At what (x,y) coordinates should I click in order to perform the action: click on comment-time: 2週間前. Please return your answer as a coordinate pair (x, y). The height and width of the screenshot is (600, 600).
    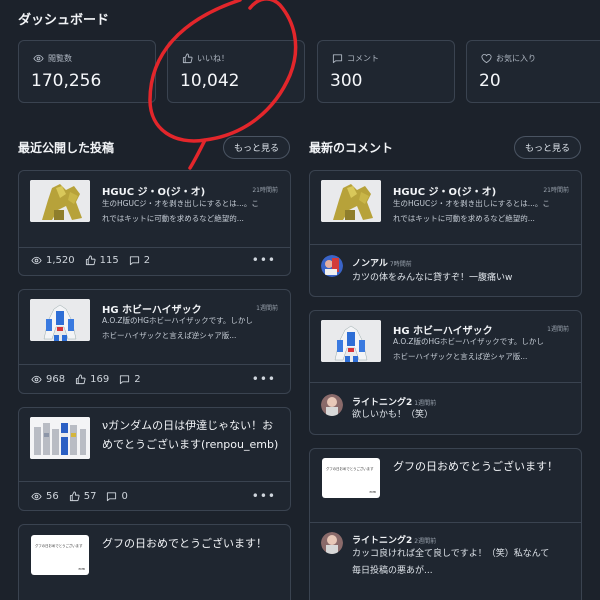
    Looking at the image, I should click on (425, 541).